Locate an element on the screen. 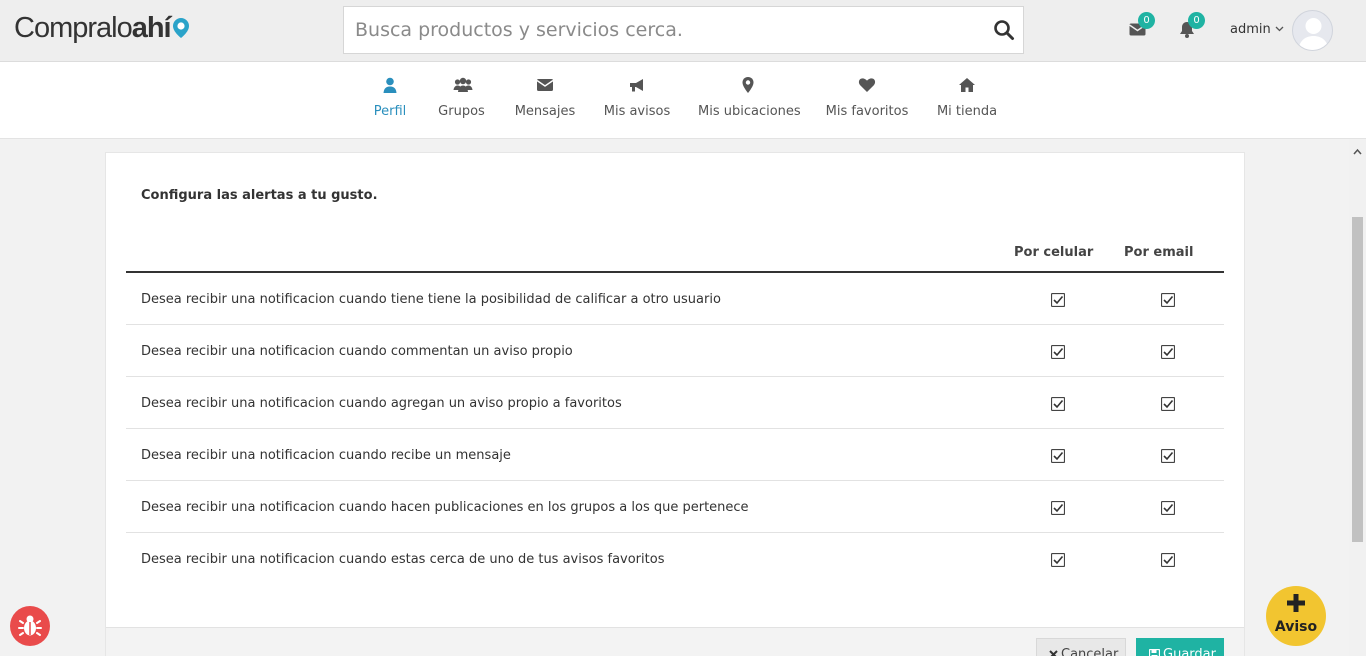 The height and width of the screenshot is (656, 1366). heart-icon is located at coordinates (867, 85).